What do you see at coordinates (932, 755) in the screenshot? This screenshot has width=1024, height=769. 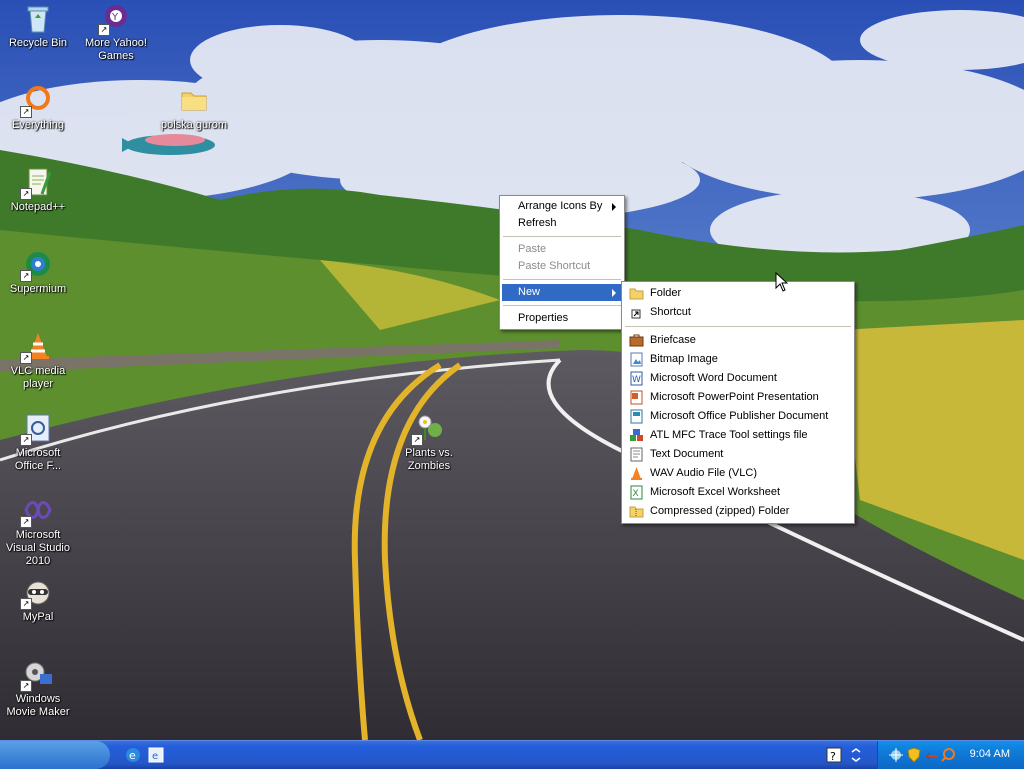 I see `connection-icon` at bounding box center [932, 755].